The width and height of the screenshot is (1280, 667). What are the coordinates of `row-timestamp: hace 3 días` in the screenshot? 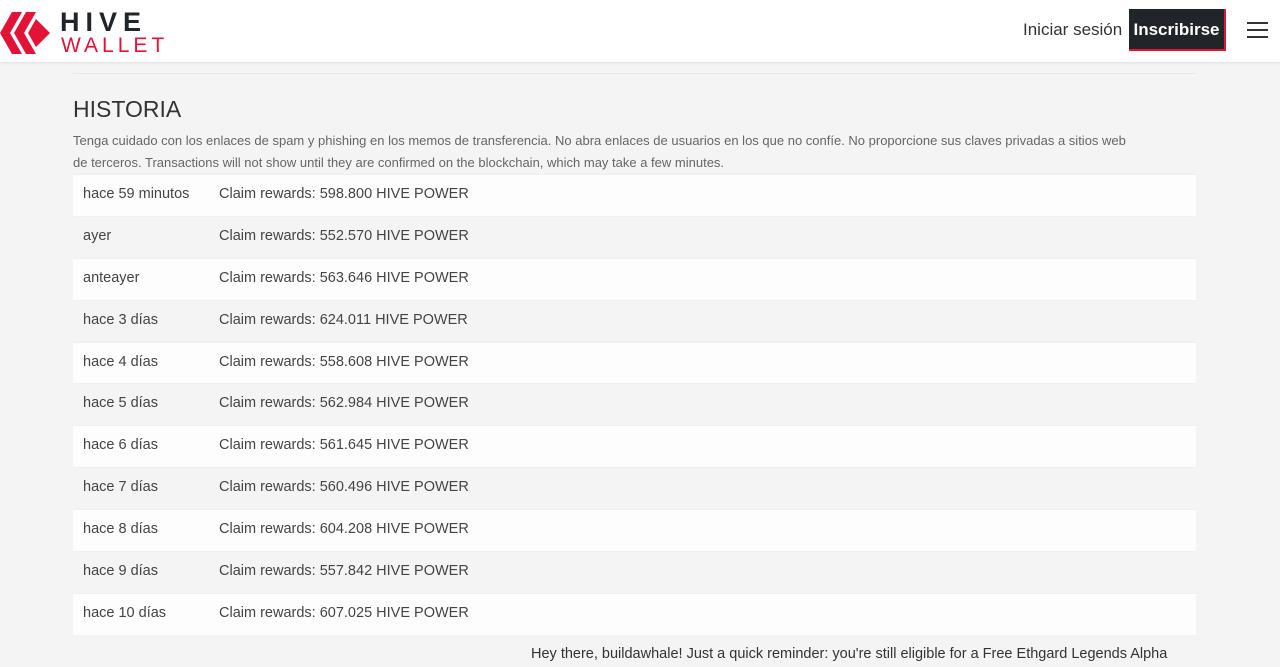 It's located at (120, 320).